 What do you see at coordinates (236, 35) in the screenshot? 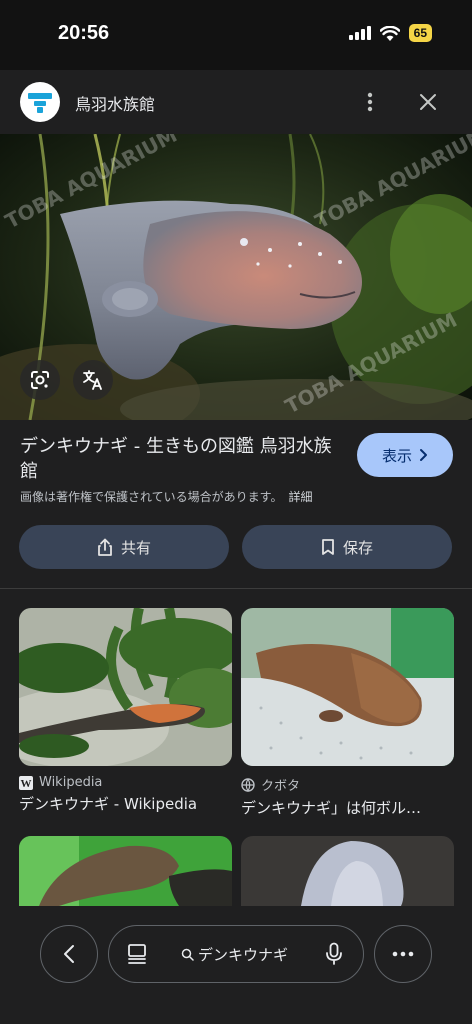
I see `status-bar: 20:56 65` at bounding box center [236, 35].